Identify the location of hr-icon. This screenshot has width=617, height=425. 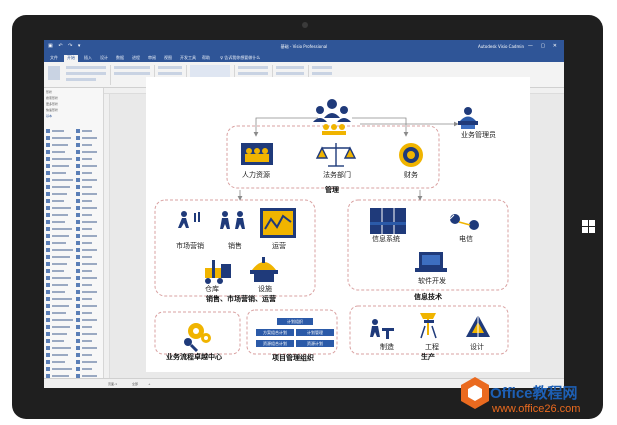
(257, 154).